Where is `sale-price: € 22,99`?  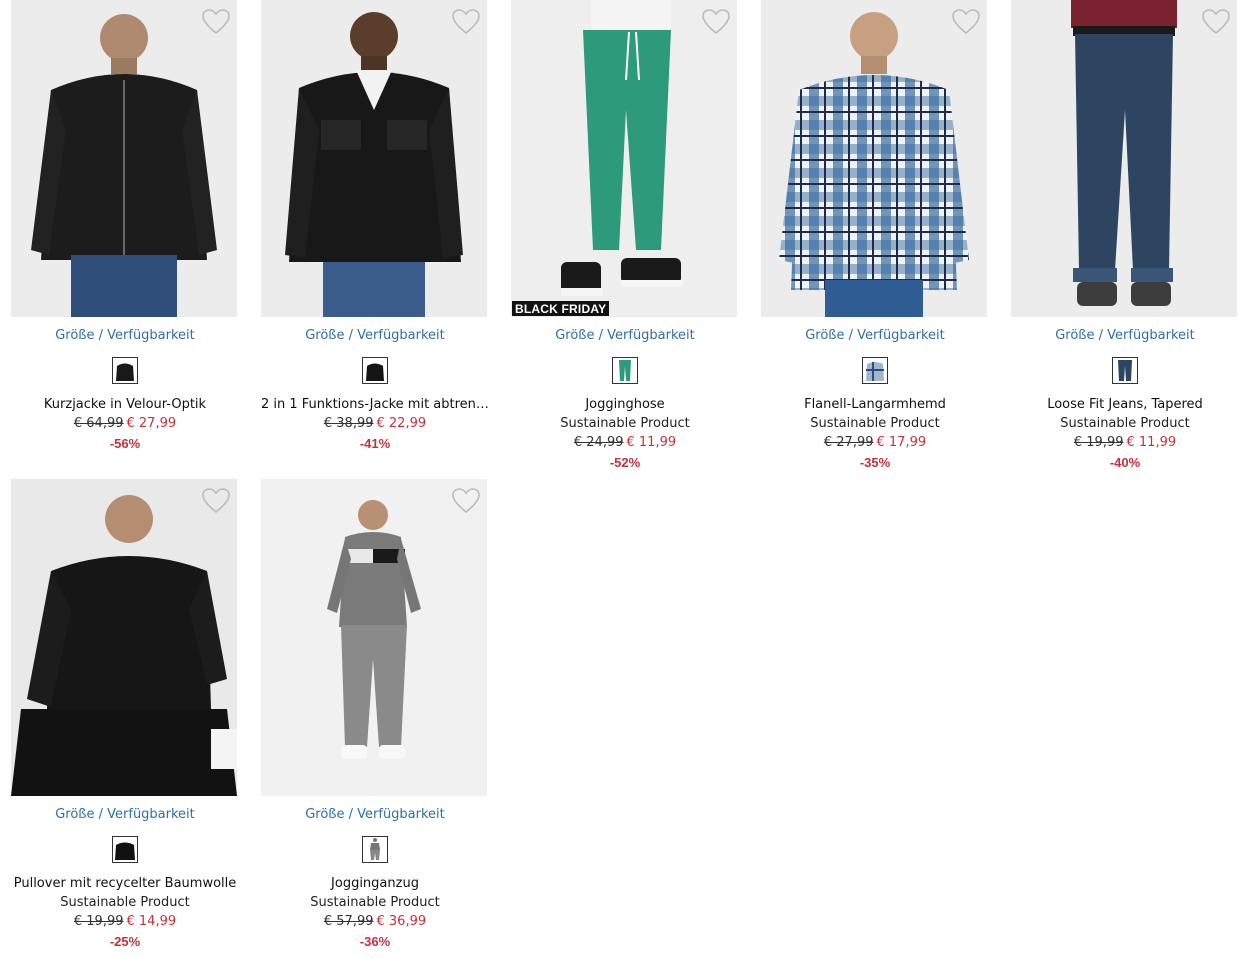 sale-price: € 22,99 is located at coordinates (401, 423).